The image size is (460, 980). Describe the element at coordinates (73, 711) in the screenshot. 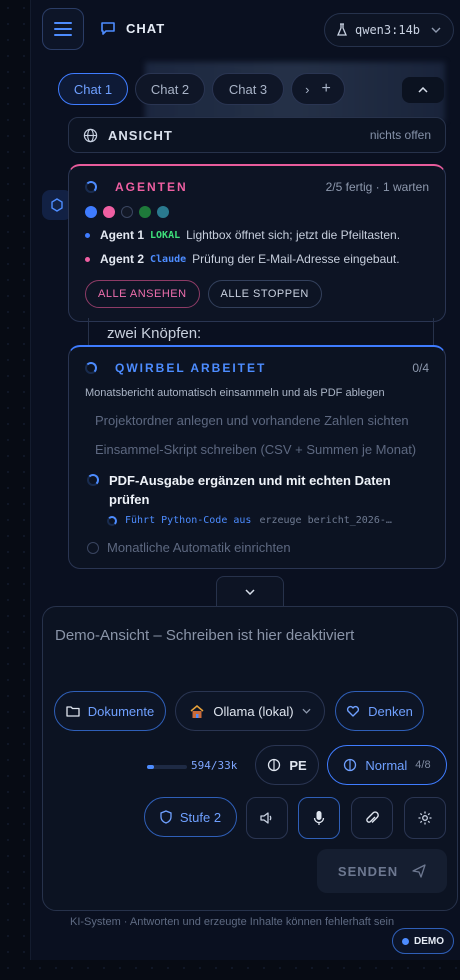

I see `folder-icon` at that location.